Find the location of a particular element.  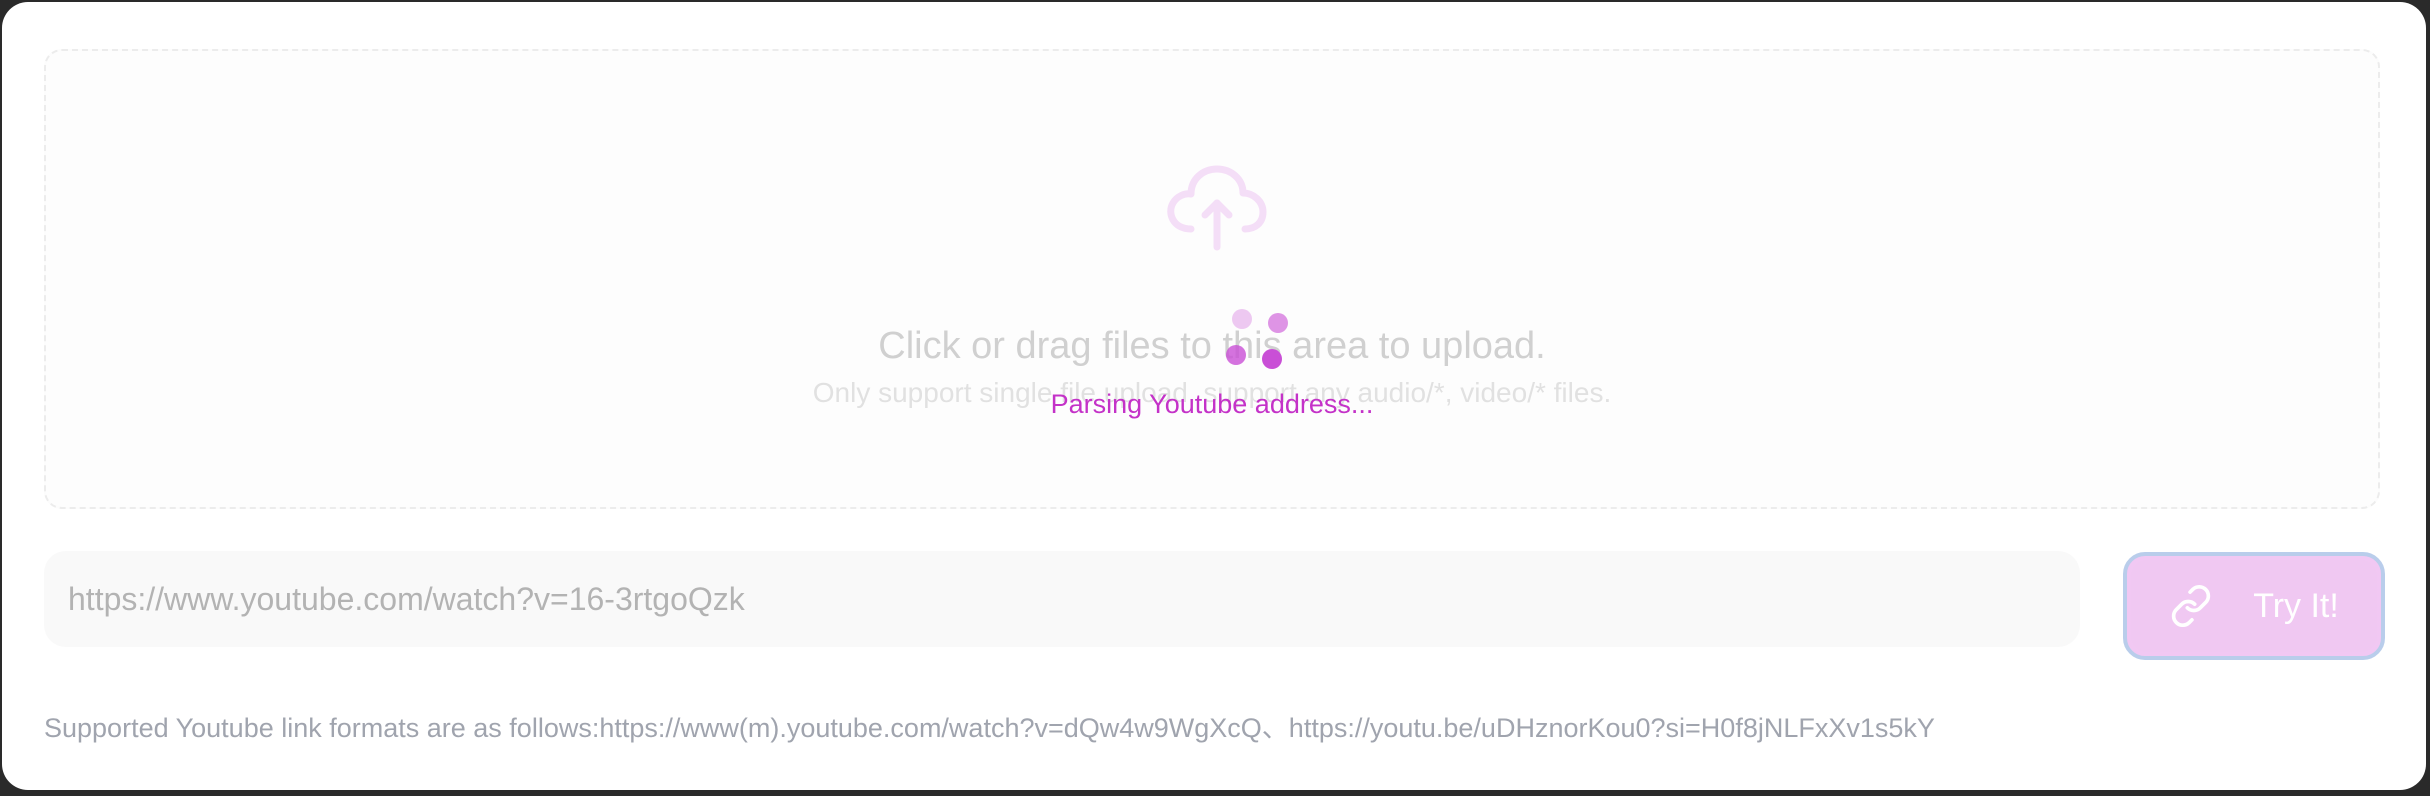

try-it-button: Try It! is located at coordinates (2254, 606).